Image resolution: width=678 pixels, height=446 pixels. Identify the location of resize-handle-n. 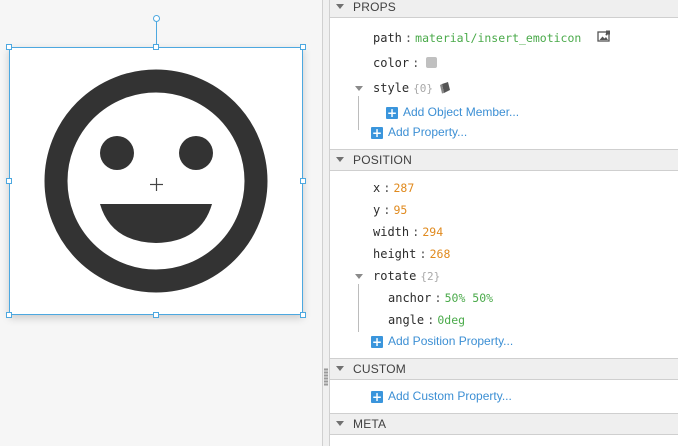
(156, 47).